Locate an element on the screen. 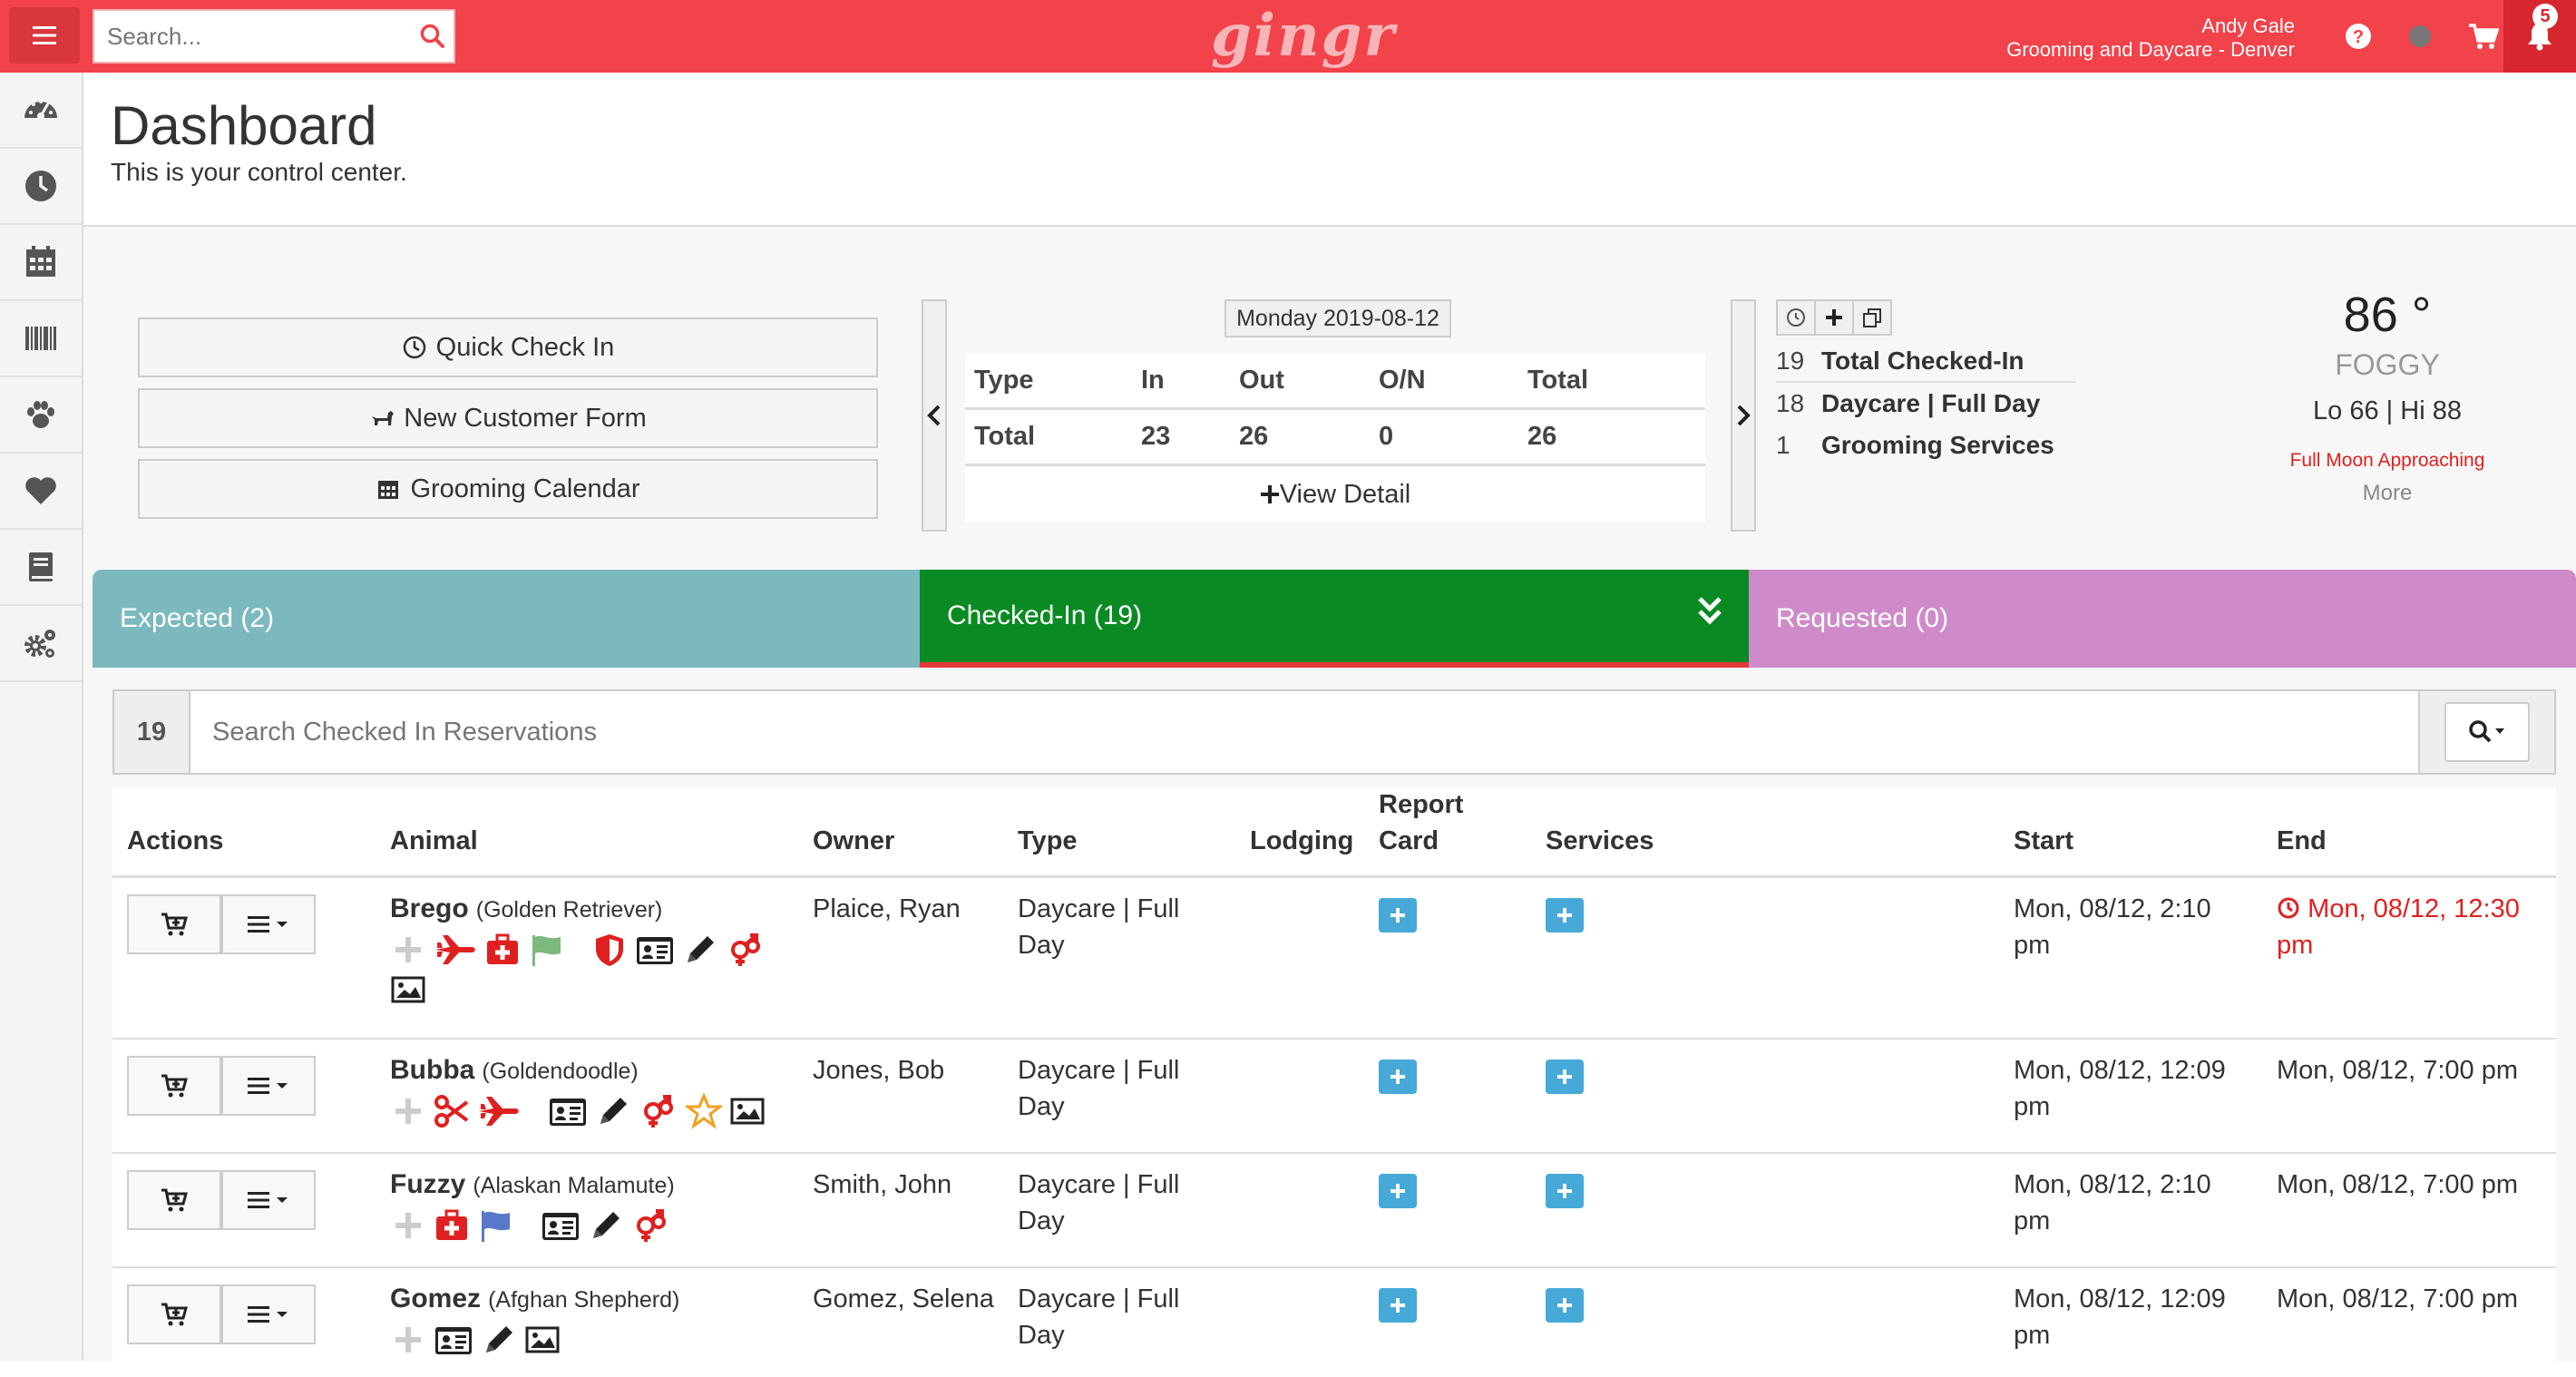  sidebar-item-barcode is located at coordinates (41, 339).